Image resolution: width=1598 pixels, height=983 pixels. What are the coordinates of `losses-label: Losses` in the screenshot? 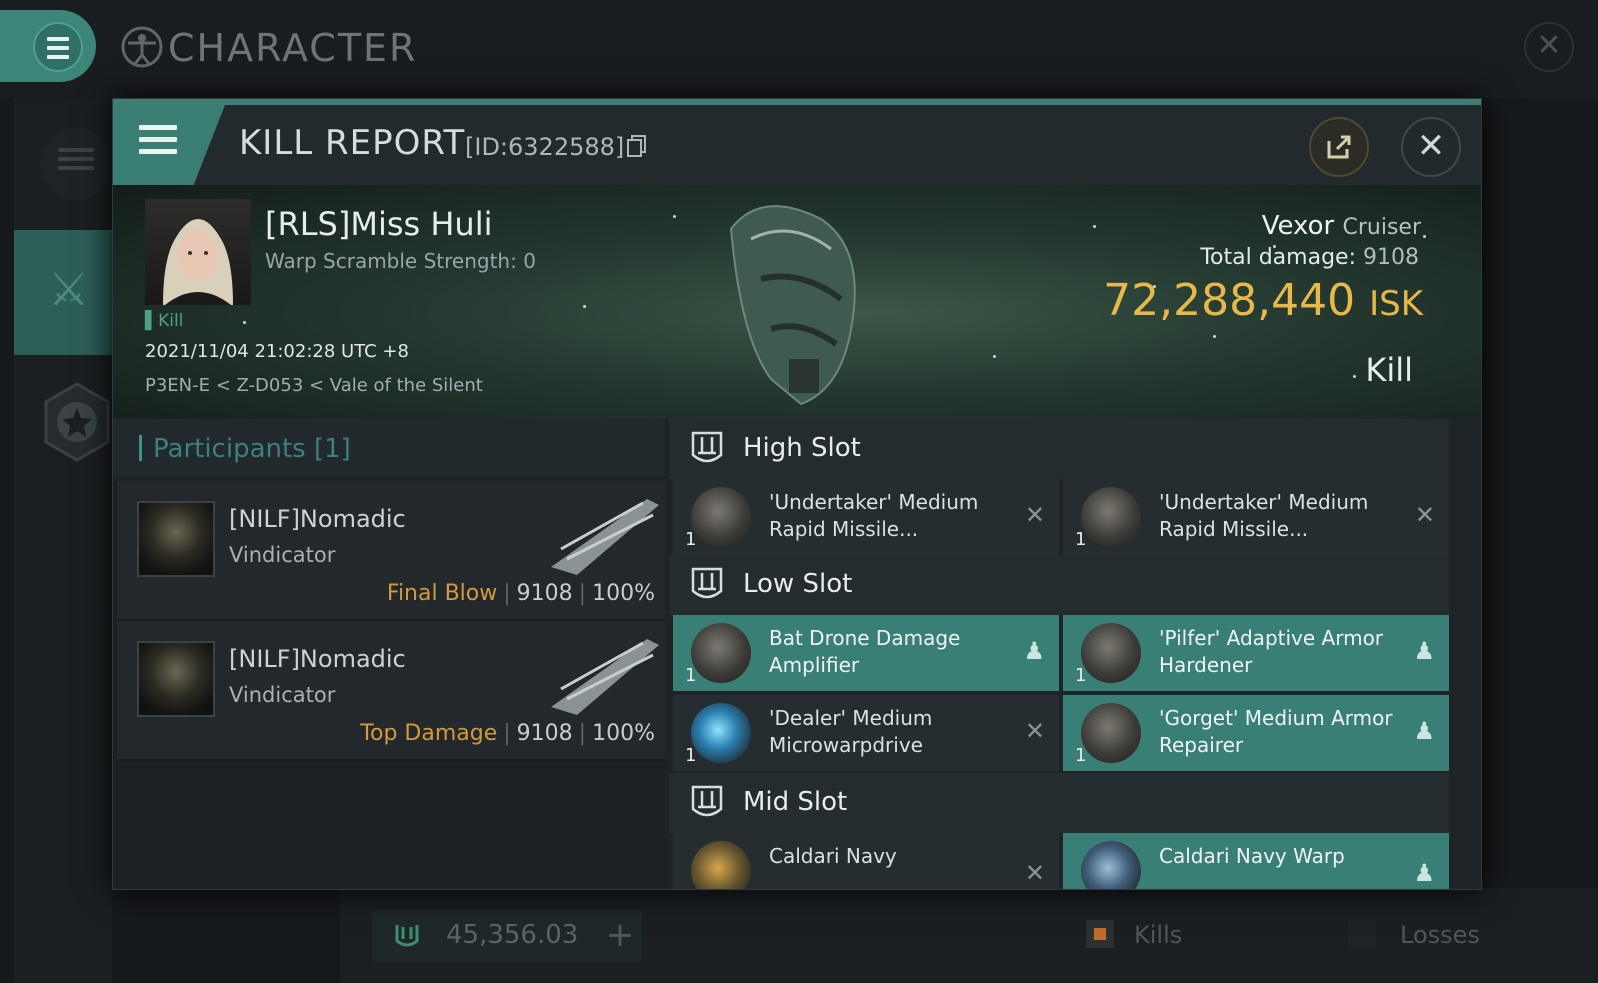 It's located at (1440, 935).